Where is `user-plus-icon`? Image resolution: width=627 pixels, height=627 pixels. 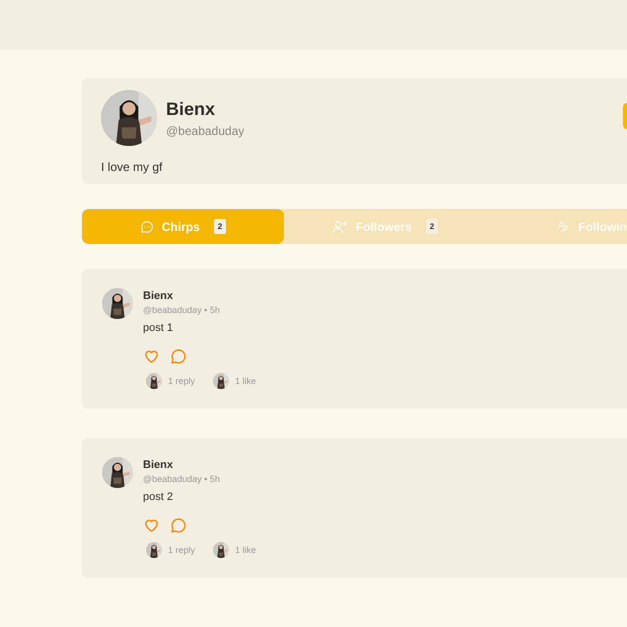
user-plus-icon is located at coordinates (340, 226).